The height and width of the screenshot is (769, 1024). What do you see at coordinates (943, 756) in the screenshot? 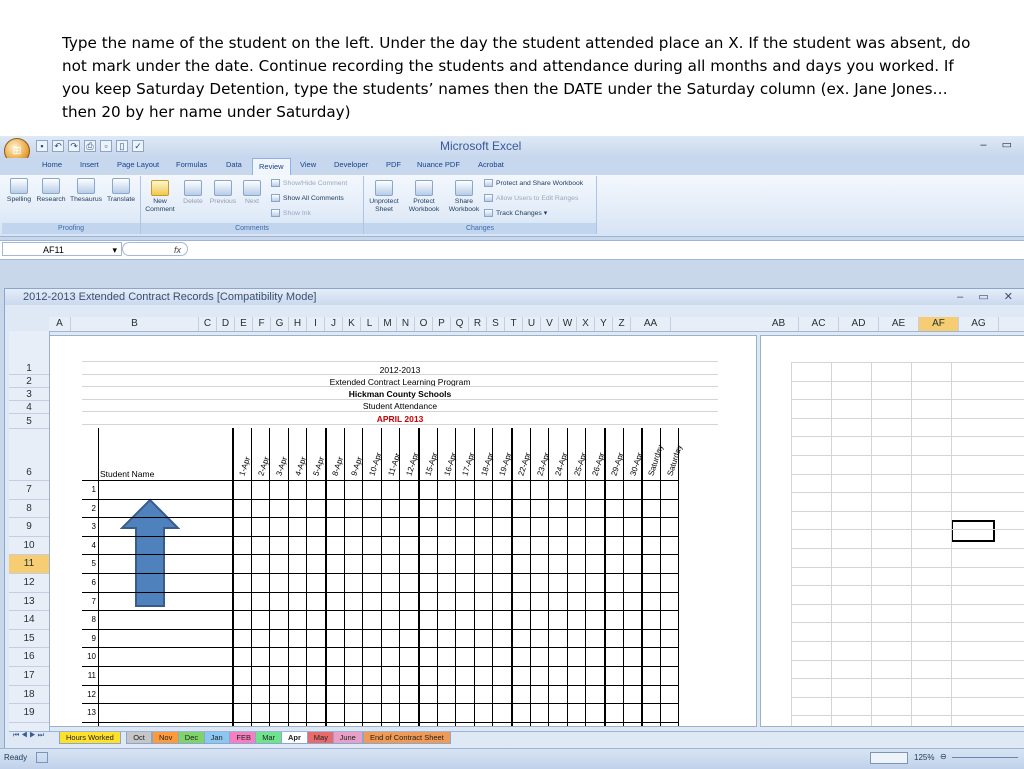
I see `zoom-out-icon: ⊖` at bounding box center [943, 756].